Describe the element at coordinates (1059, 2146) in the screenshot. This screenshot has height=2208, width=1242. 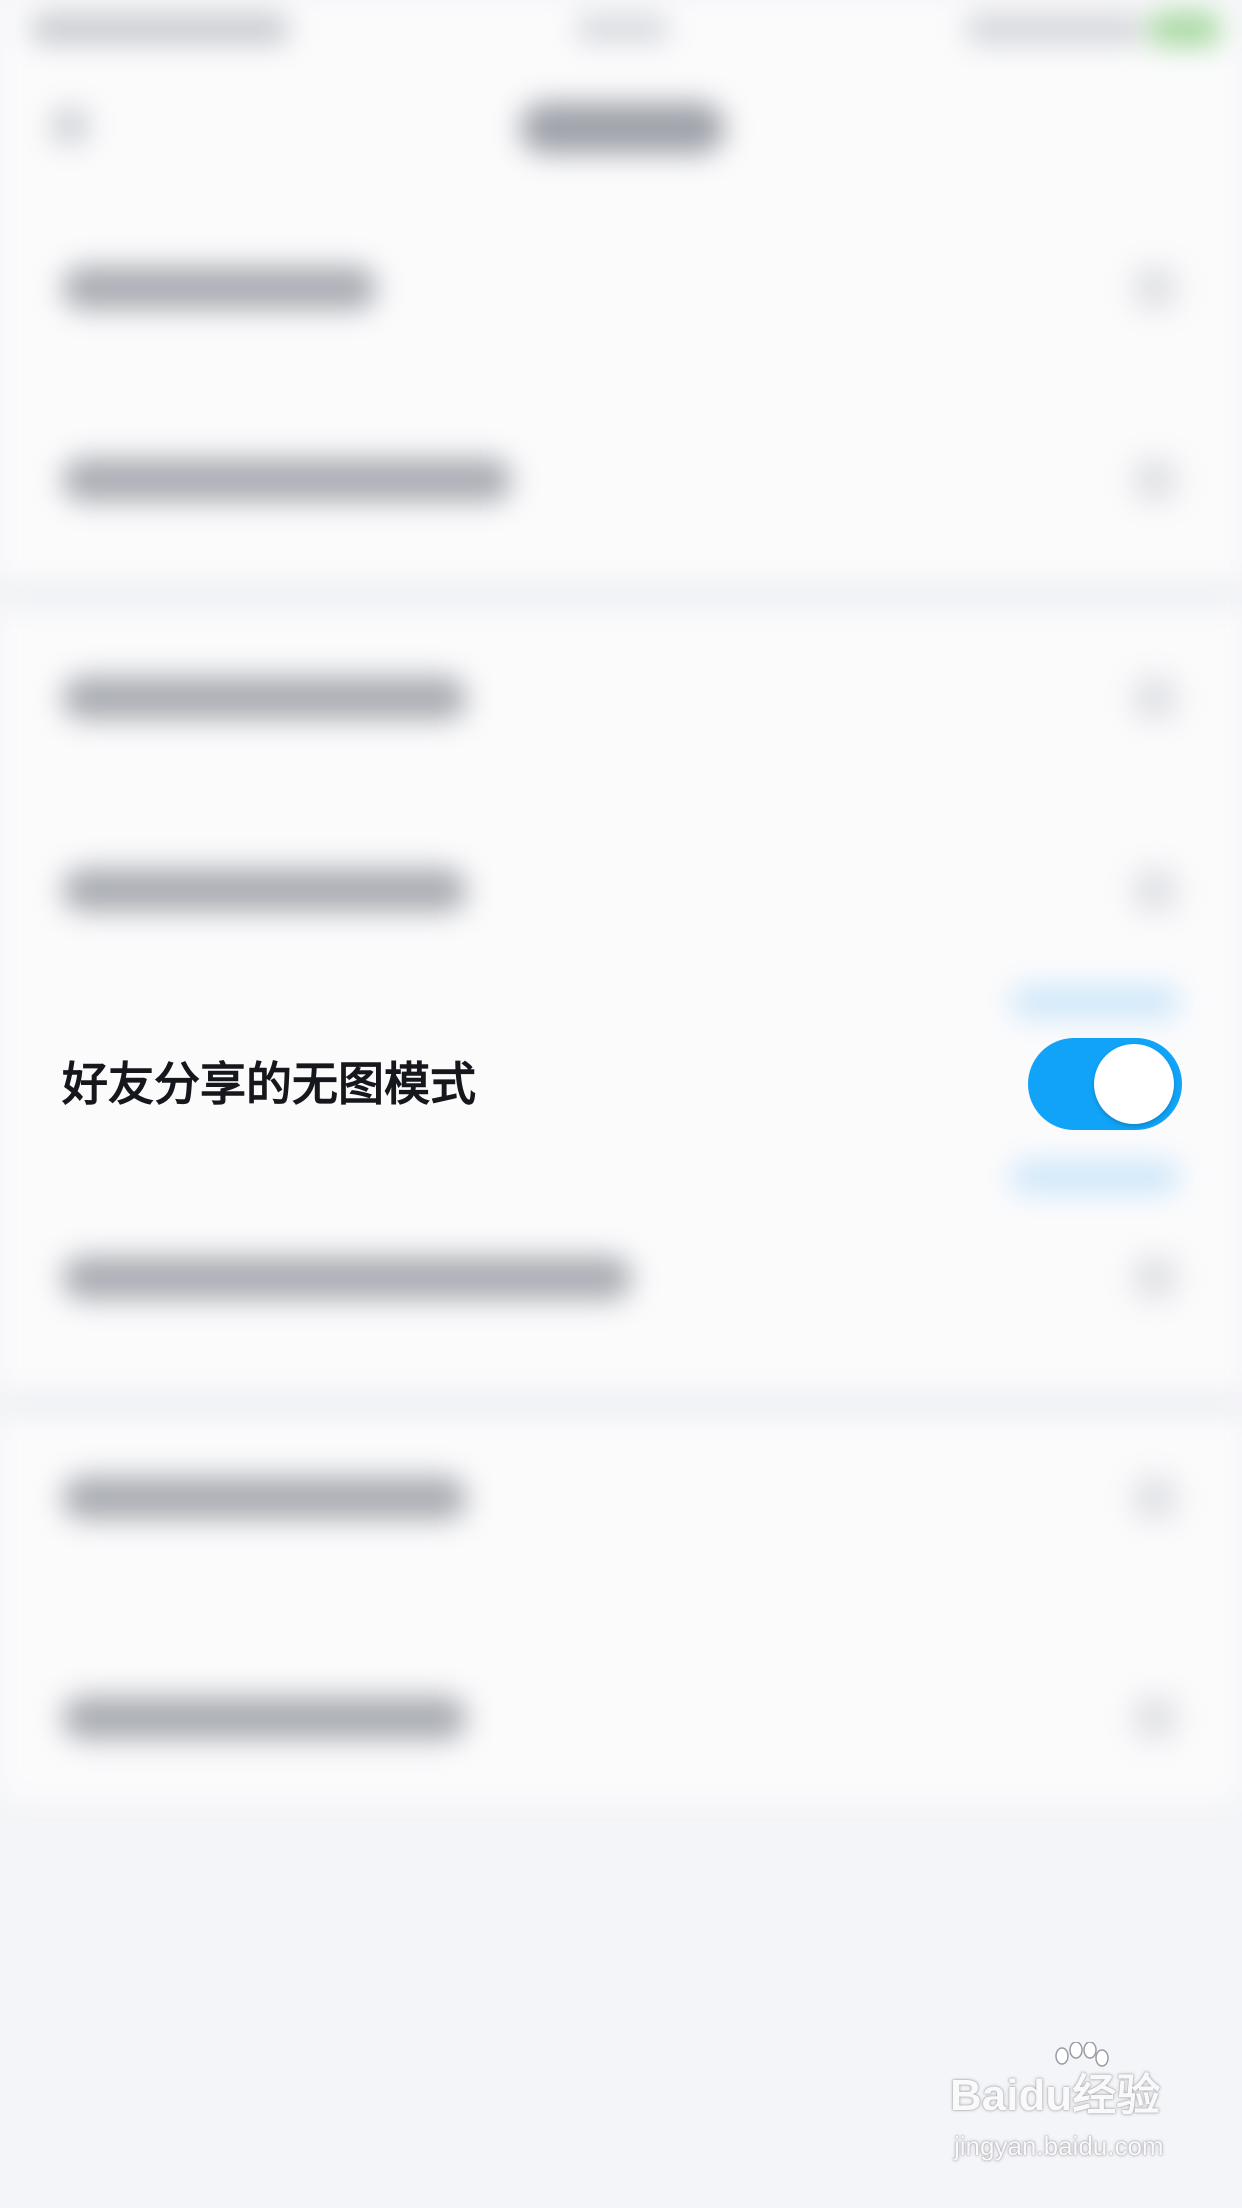
I see `watermark-url: jingyan.baidu.com` at that location.